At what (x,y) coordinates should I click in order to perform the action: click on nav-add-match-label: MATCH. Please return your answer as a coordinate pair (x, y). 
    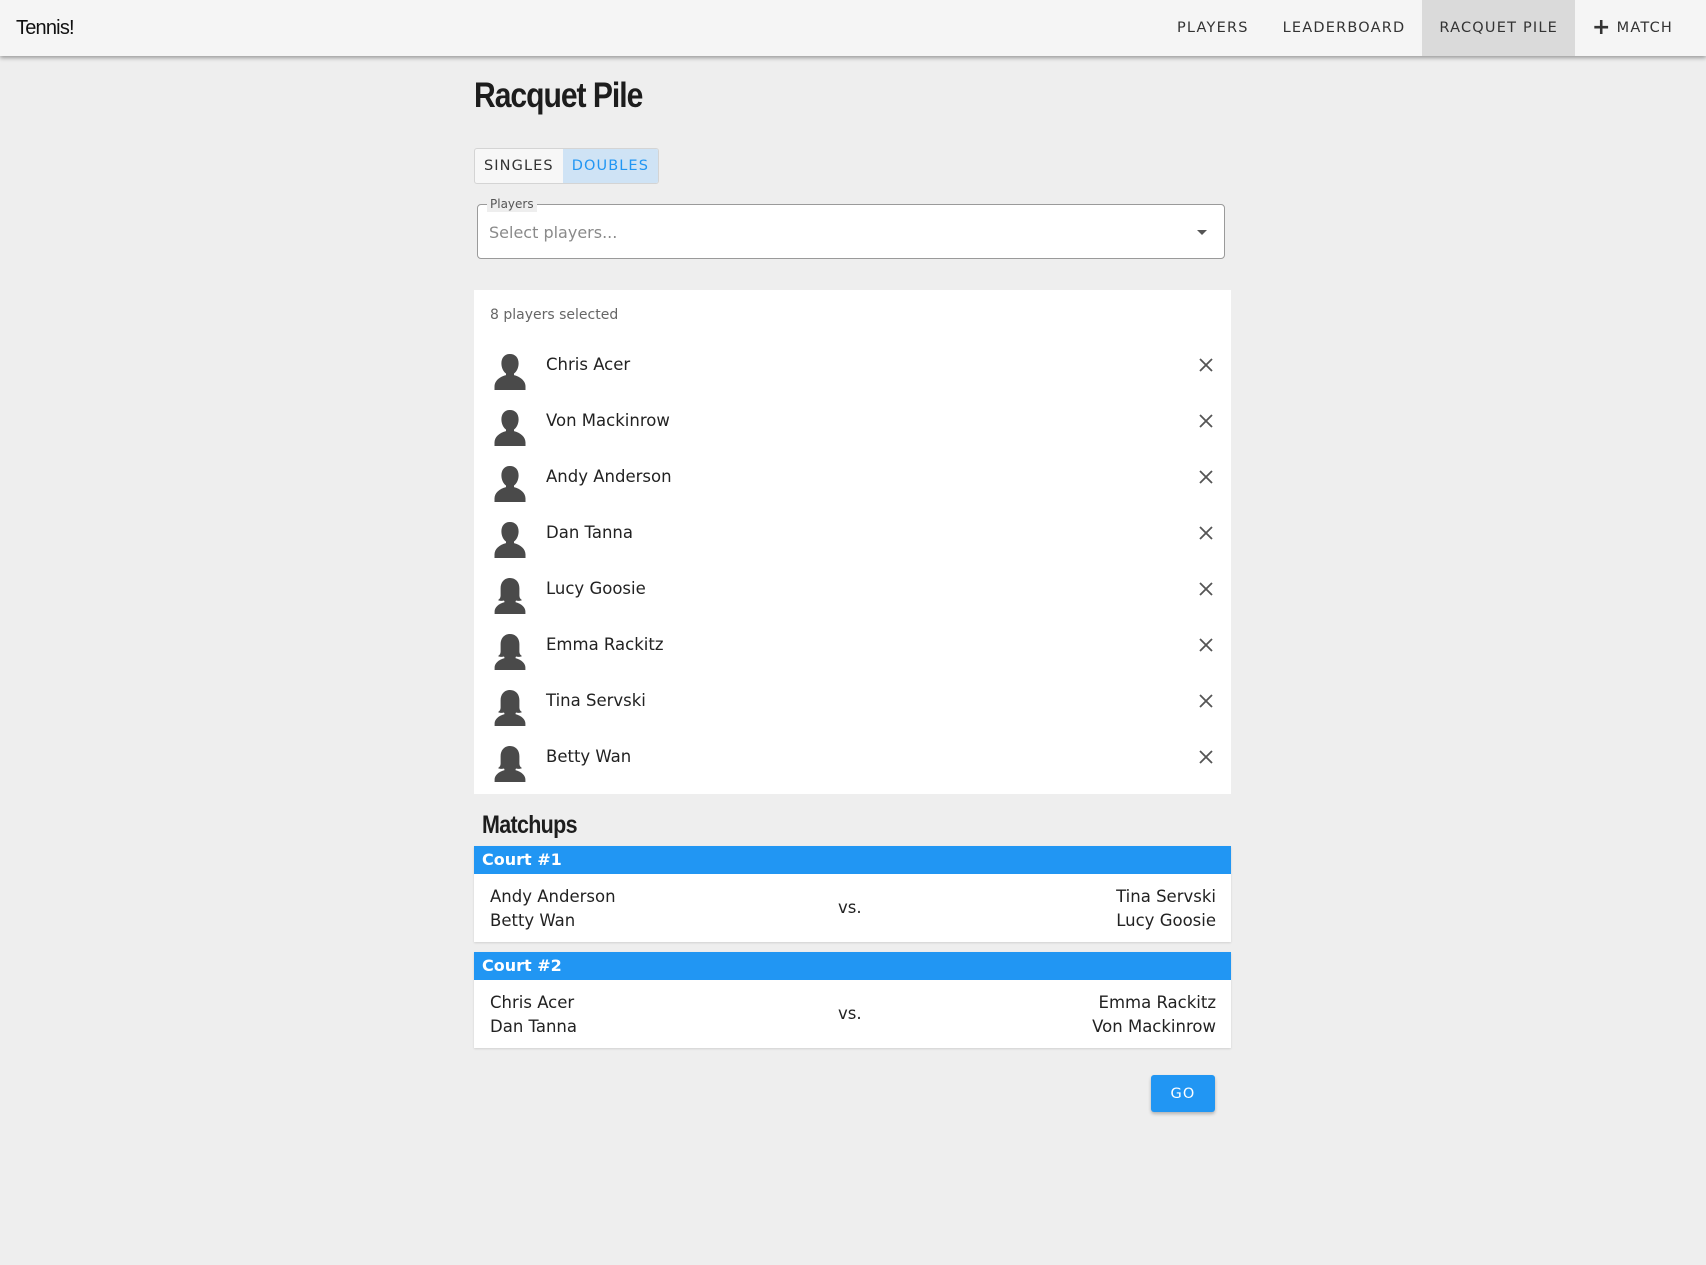
    Looking at the image, I should click on (1644, 28).